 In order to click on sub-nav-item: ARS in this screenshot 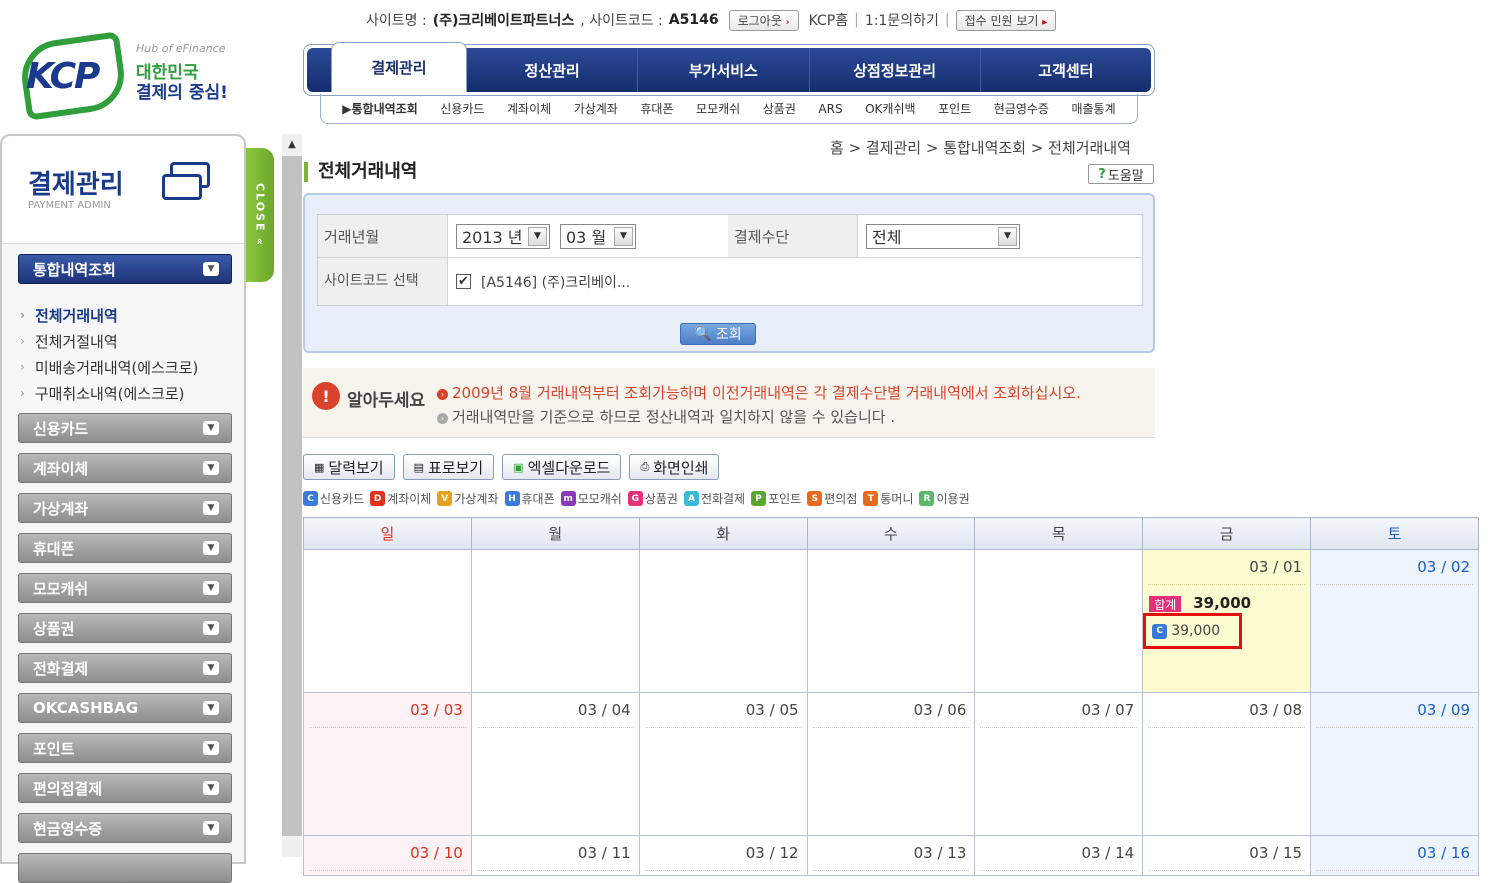, I will do `click(830, 109)`.